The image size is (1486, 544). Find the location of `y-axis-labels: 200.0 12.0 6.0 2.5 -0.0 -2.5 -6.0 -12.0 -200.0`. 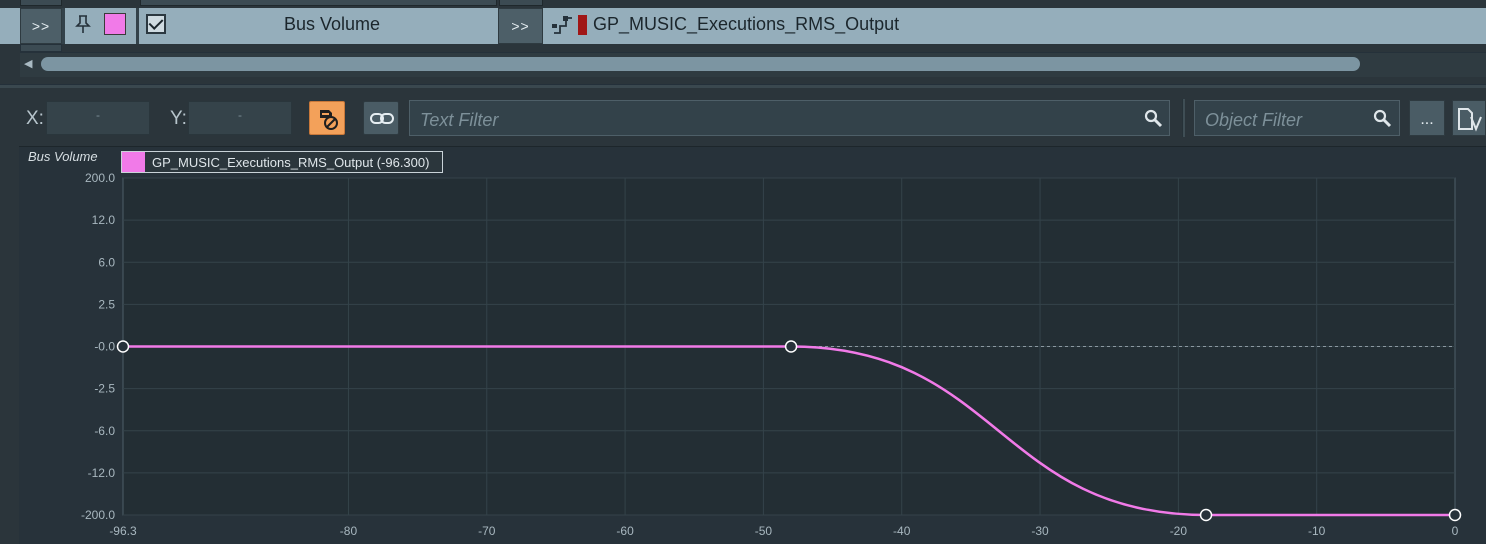

y-axis-labels: 200.0 12.0 6.0 2.5 -0.0 -2.5 -6.0 -12.0 -200.0 is located at coordinates (98, 346).